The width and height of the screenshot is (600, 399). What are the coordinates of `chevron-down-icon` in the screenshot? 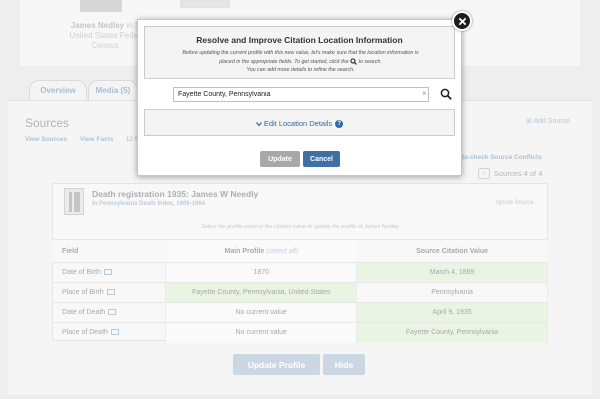 It's located at (258, 123).